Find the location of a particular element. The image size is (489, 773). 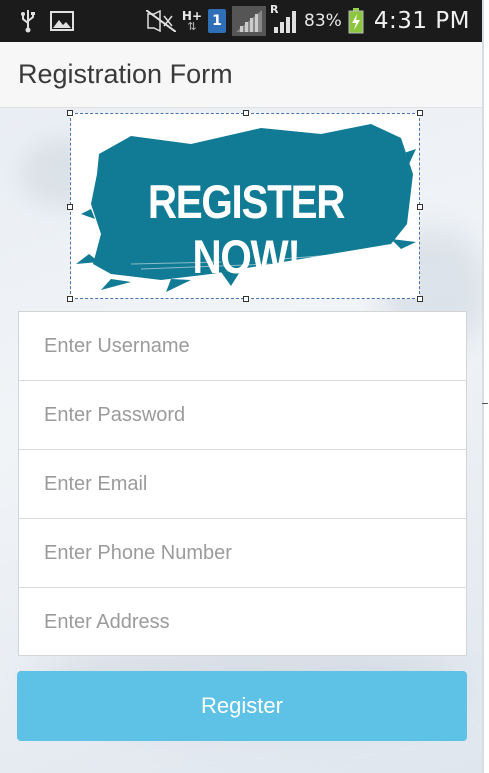

page-title: Registration Form is located at coordinates (125, 74).